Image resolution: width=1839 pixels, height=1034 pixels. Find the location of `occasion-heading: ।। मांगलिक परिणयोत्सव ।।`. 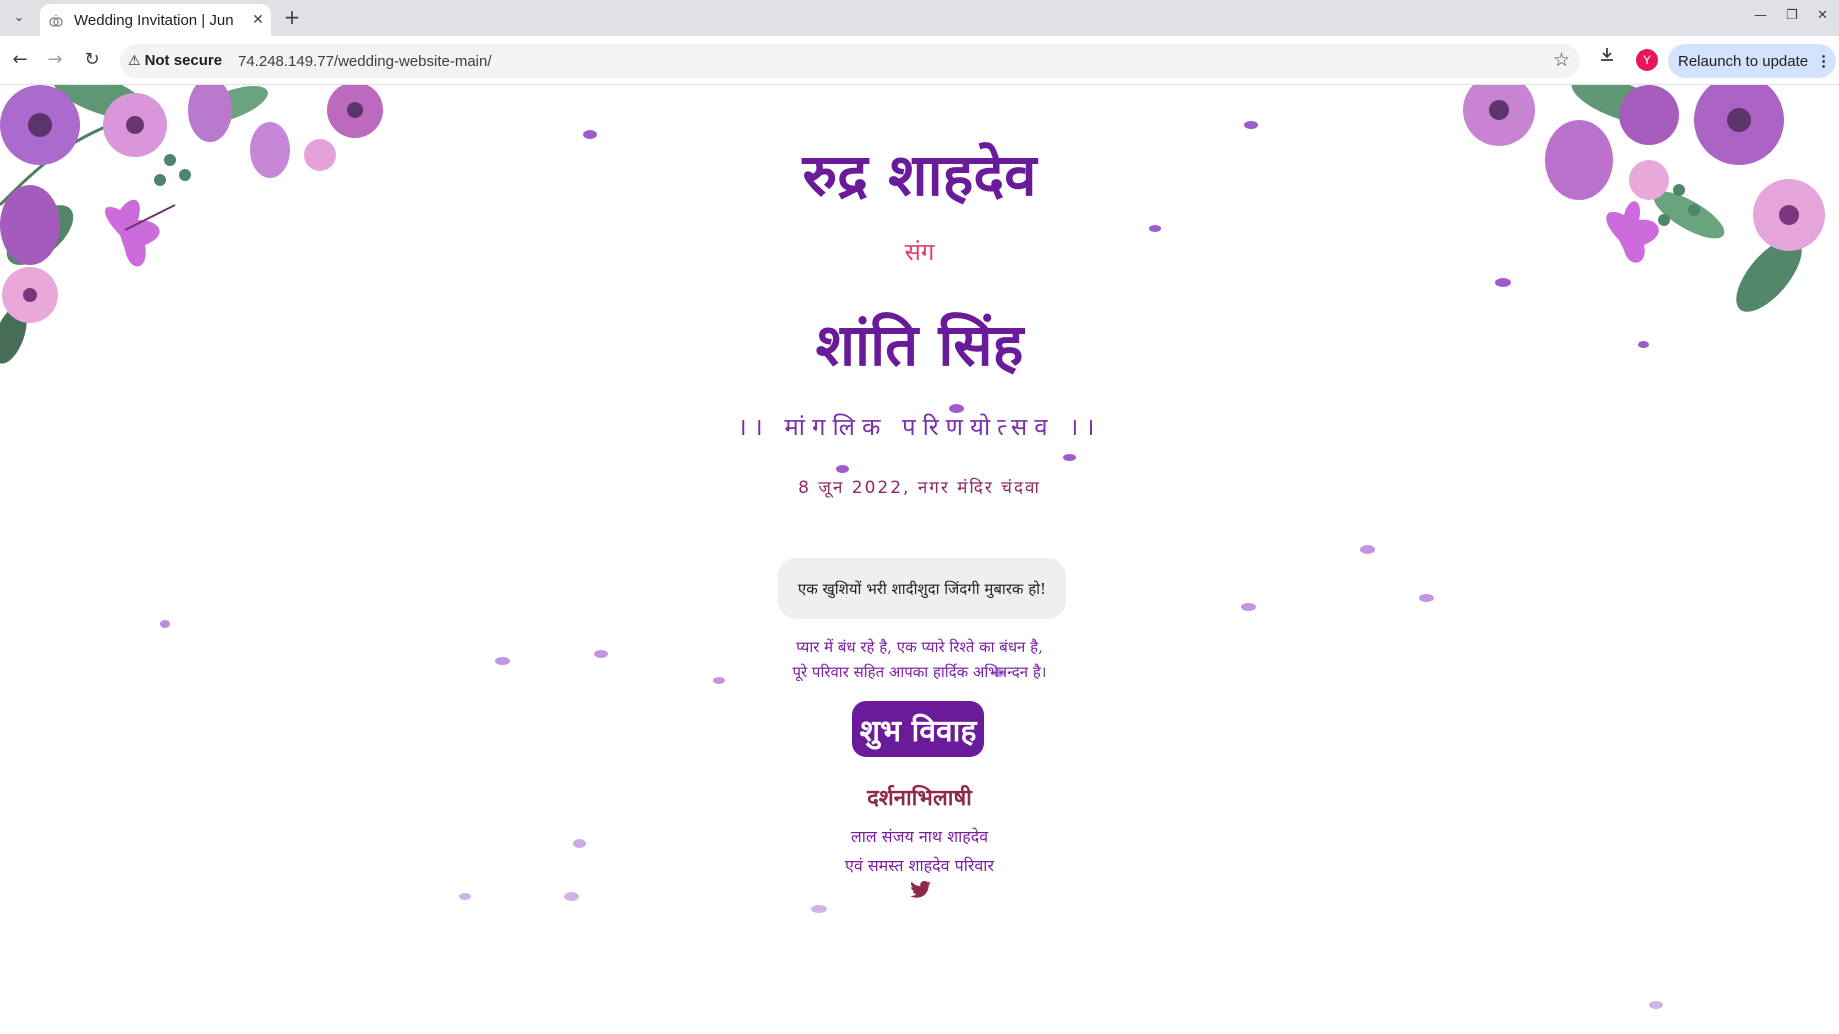

occasion-heading: ।। मांगलिक परिणयोत्सव ।। is located at coordinates (919, 427).